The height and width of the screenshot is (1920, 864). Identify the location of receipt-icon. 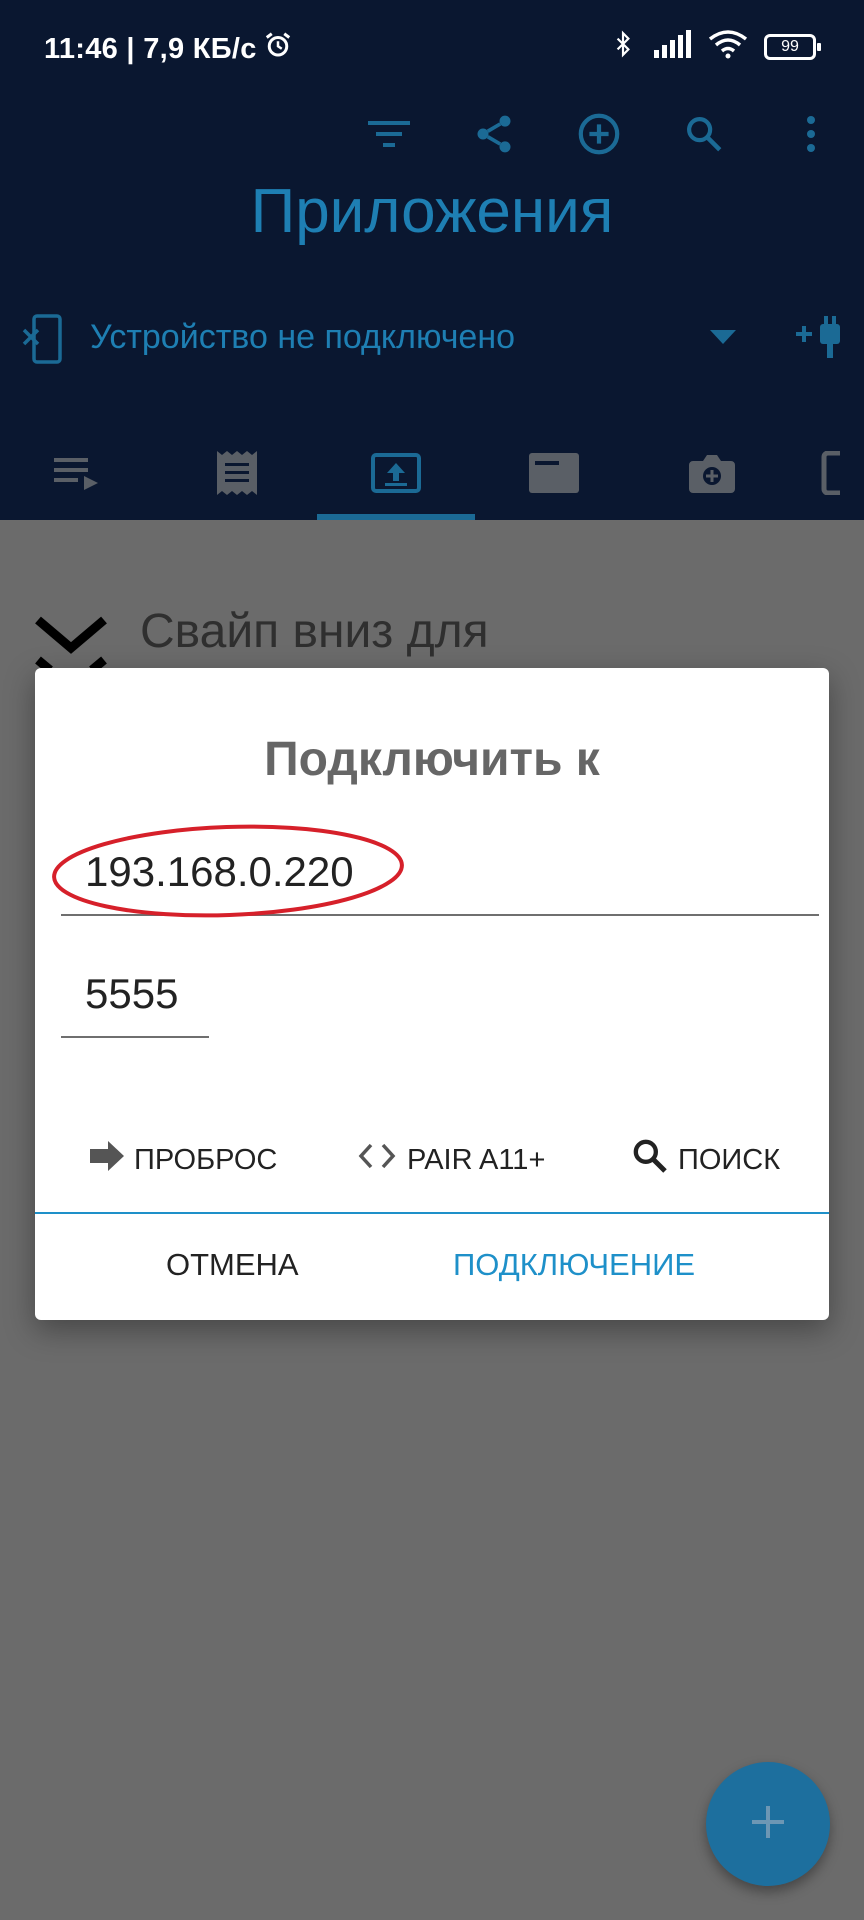
(237, 475).